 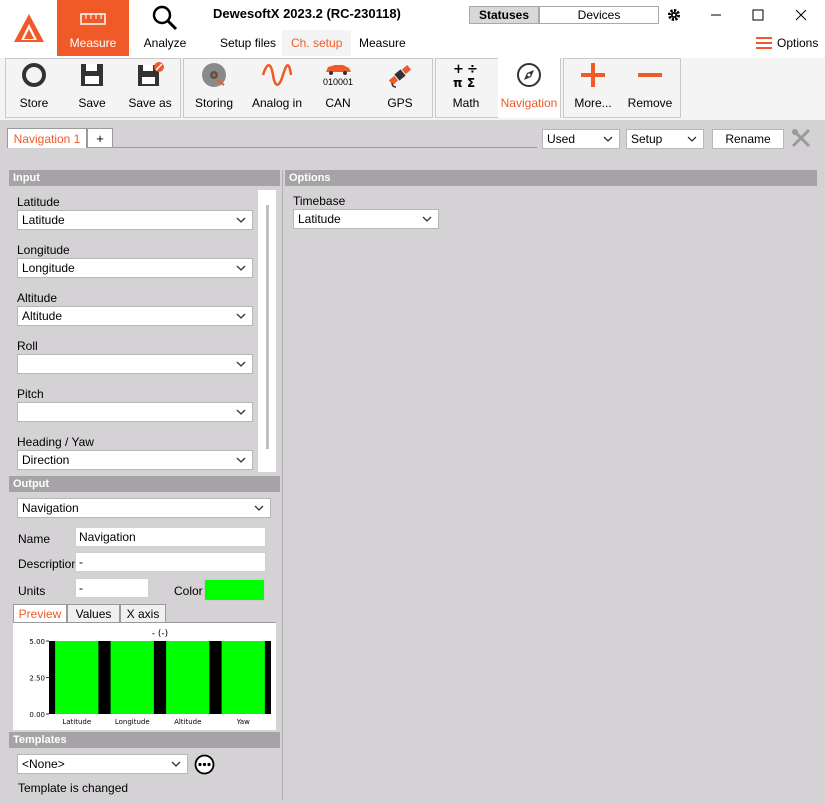 What do you see at coordinates (267, 327) in the screenshot?
I see `scrollbar-thumb` at bounding box center [267, 327].